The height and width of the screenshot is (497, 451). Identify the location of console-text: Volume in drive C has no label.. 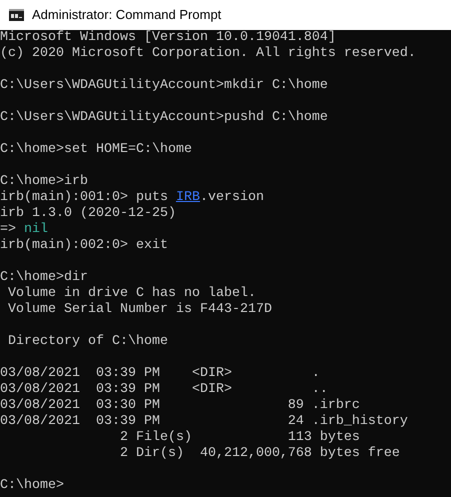
(131, 293).